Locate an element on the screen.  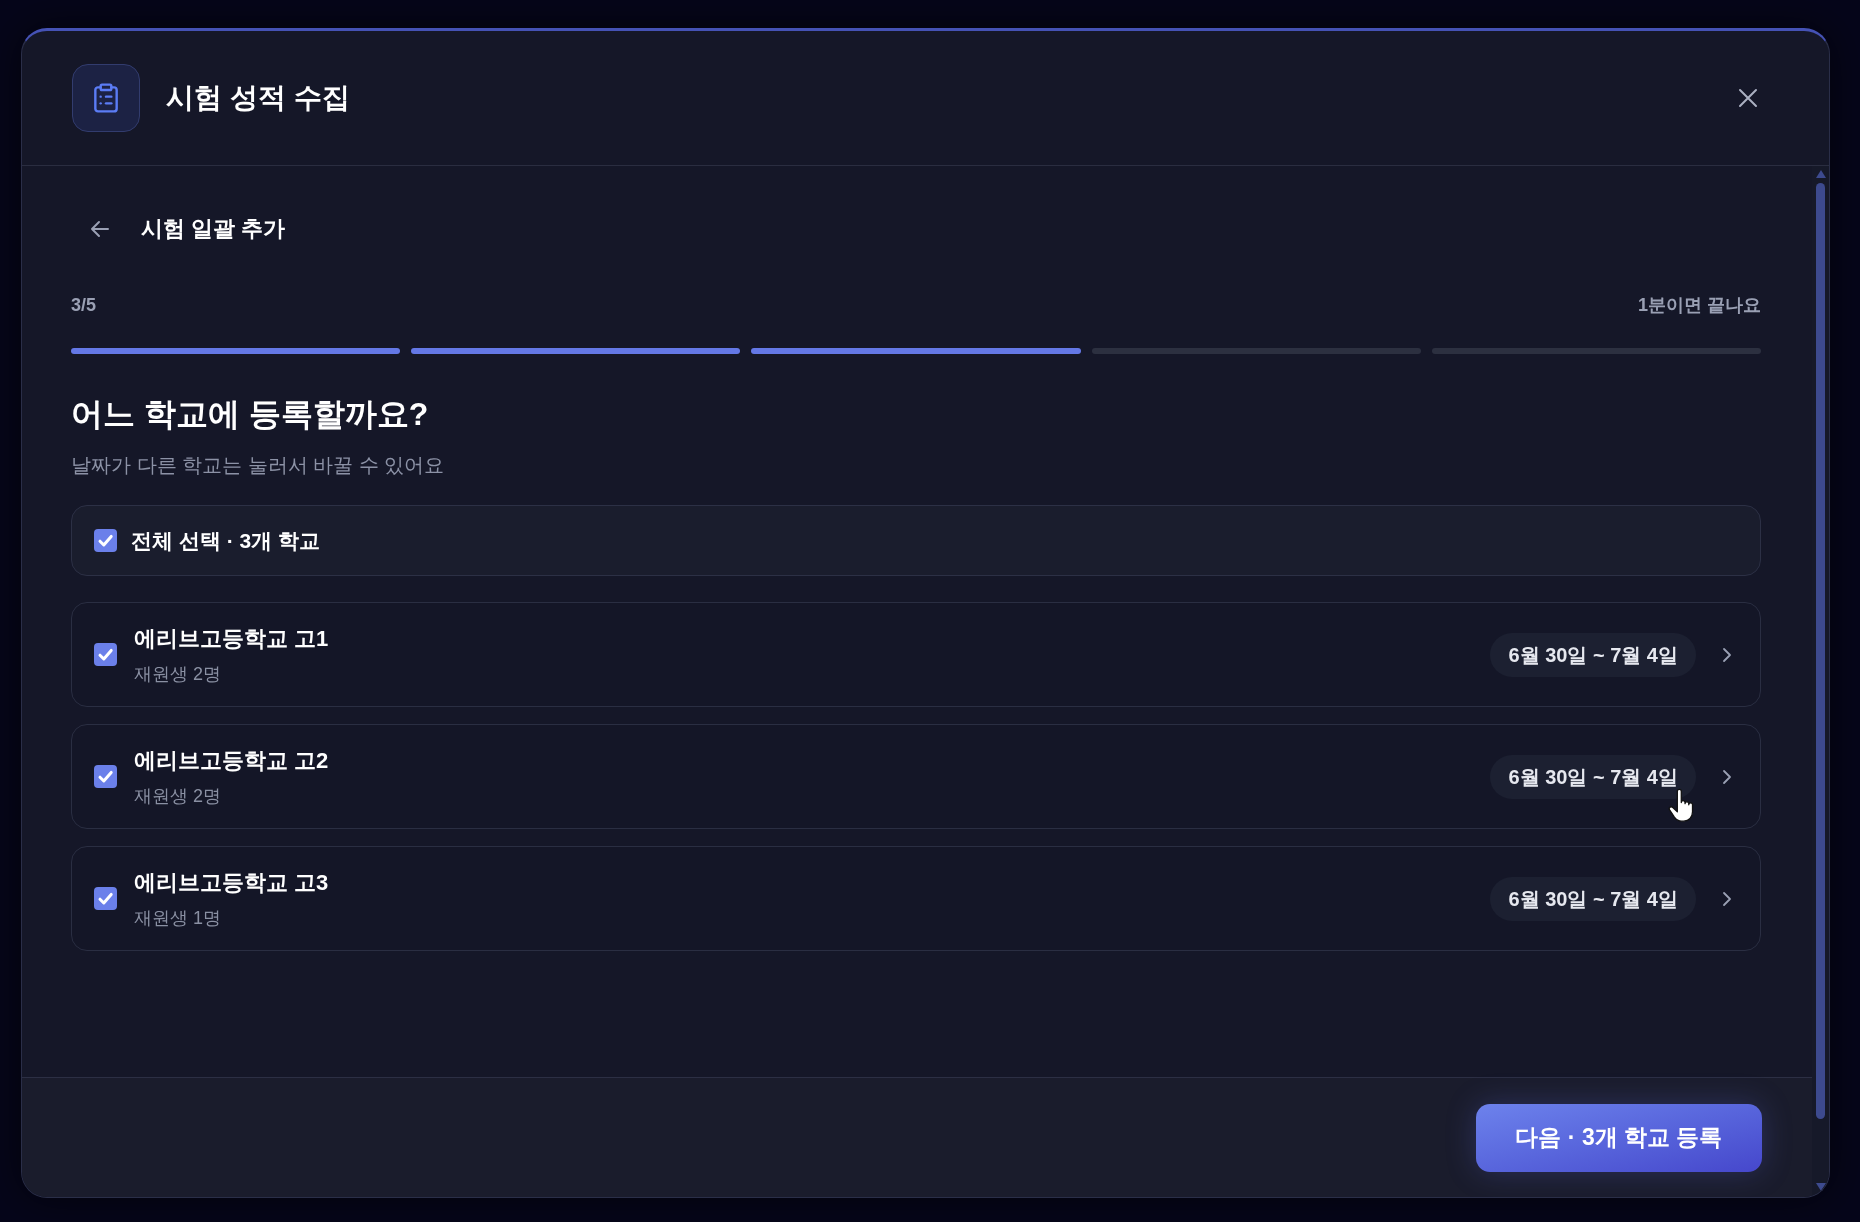
student-count: 재원생 1명 is located at coordinates (178, 918).